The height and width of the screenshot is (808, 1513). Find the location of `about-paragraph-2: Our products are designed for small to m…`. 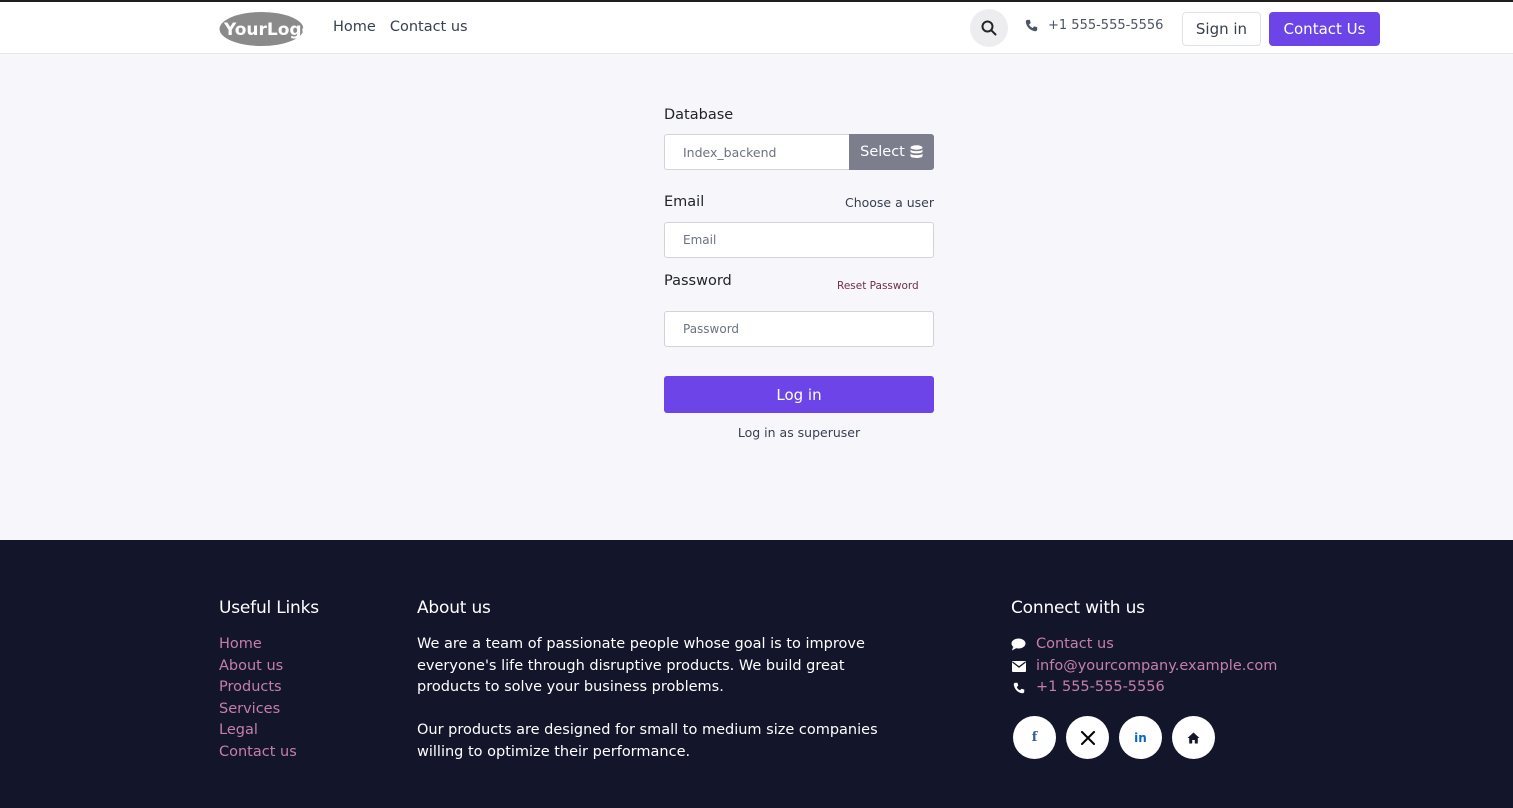

about-paragraph-2: Our products are designed for small to m… is located at coordinates (647, 741).